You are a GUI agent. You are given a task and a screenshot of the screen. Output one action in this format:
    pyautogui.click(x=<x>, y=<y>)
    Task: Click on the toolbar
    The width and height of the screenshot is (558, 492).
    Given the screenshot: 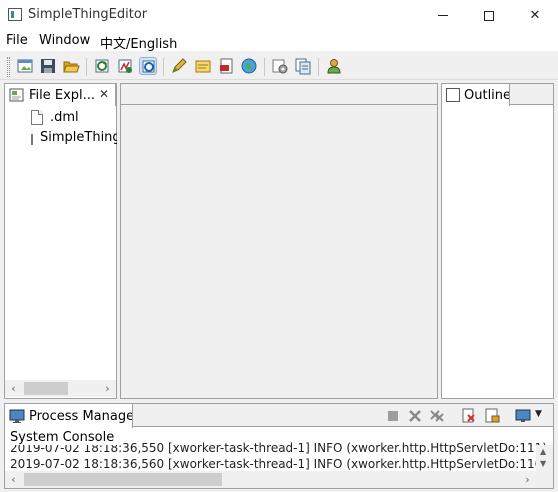 What is the action you would take?
    pyautogui.click(x=279, y=66)
    